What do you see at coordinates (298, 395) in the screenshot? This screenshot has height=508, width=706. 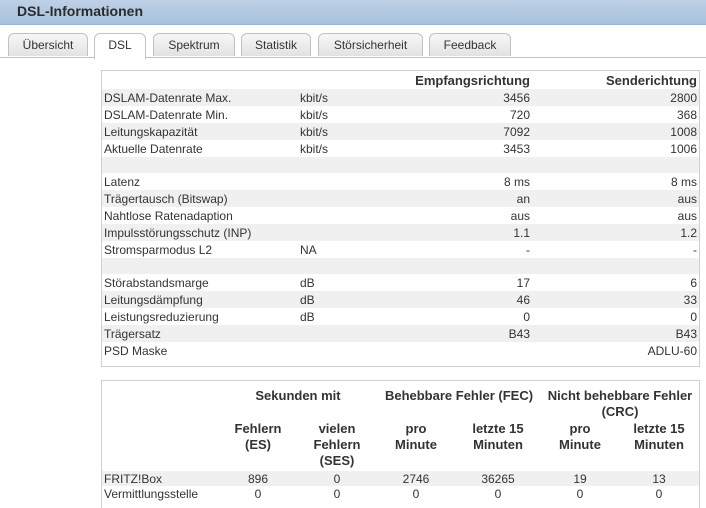 I see `header-seconds: Sekunden mit` at bounding box center [298, 395].